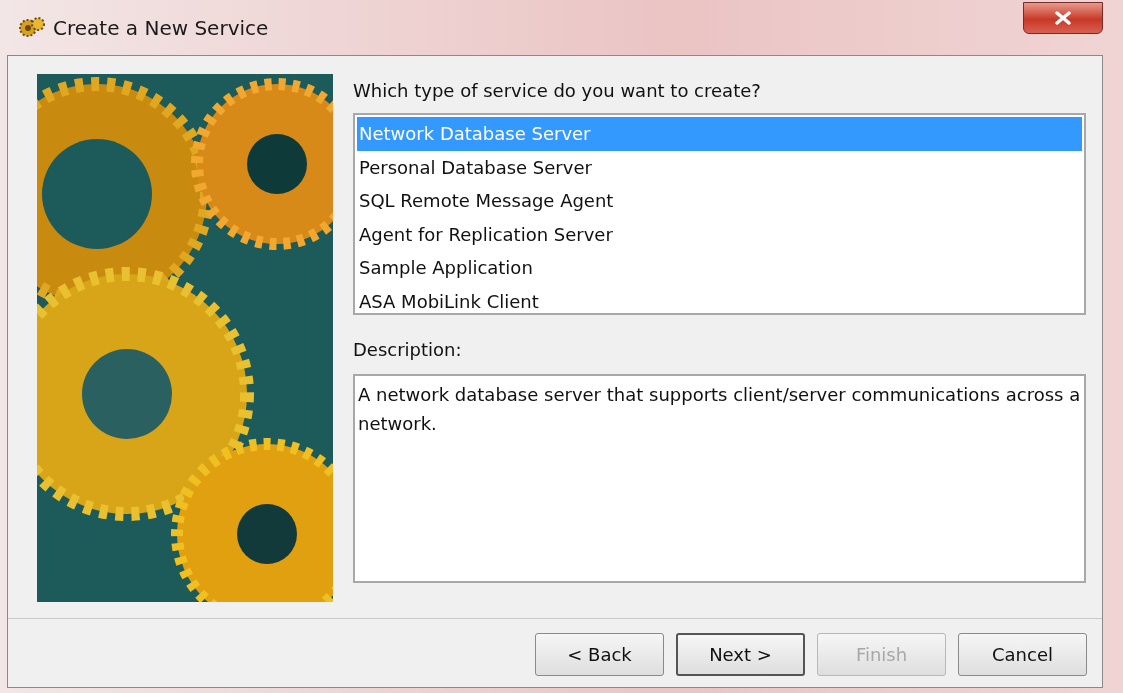 This screenshot has width=1123, height=693. Describe the element at coordinates (599, 654) in the screenshot. I see `dialog-button: < Back` at that location.